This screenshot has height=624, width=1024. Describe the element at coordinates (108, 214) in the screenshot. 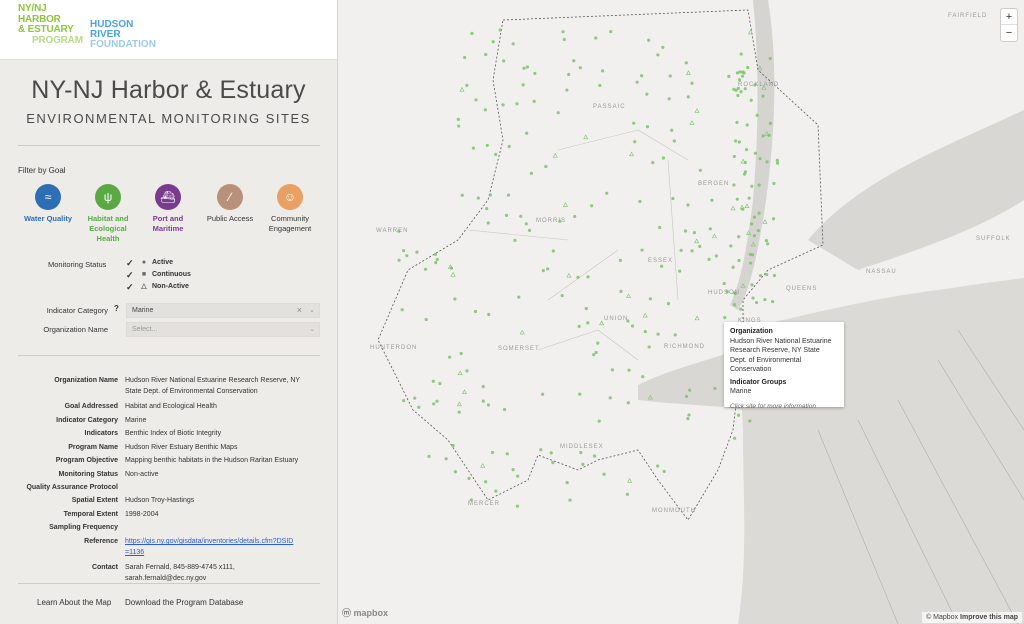

I see `goal-habitat: ψ Habitat and Ecological Health` at that location.